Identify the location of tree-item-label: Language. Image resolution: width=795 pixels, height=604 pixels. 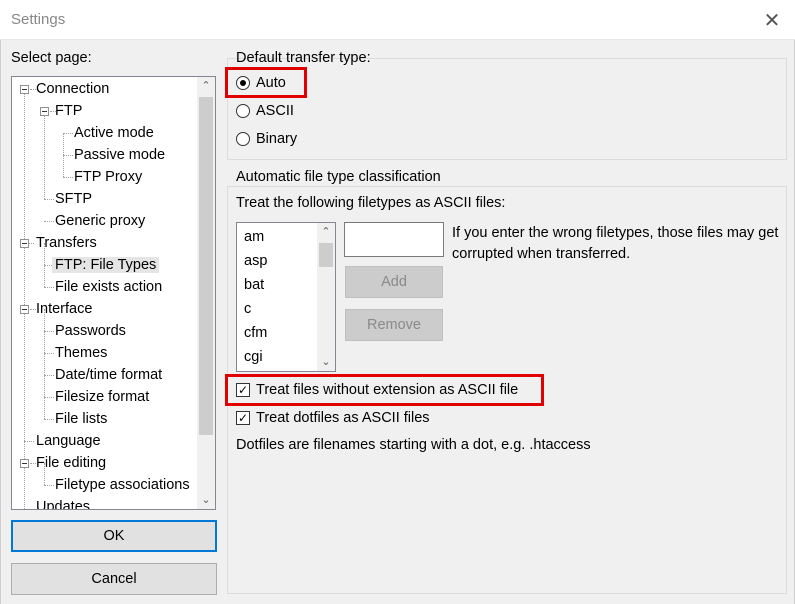
(68, 441).